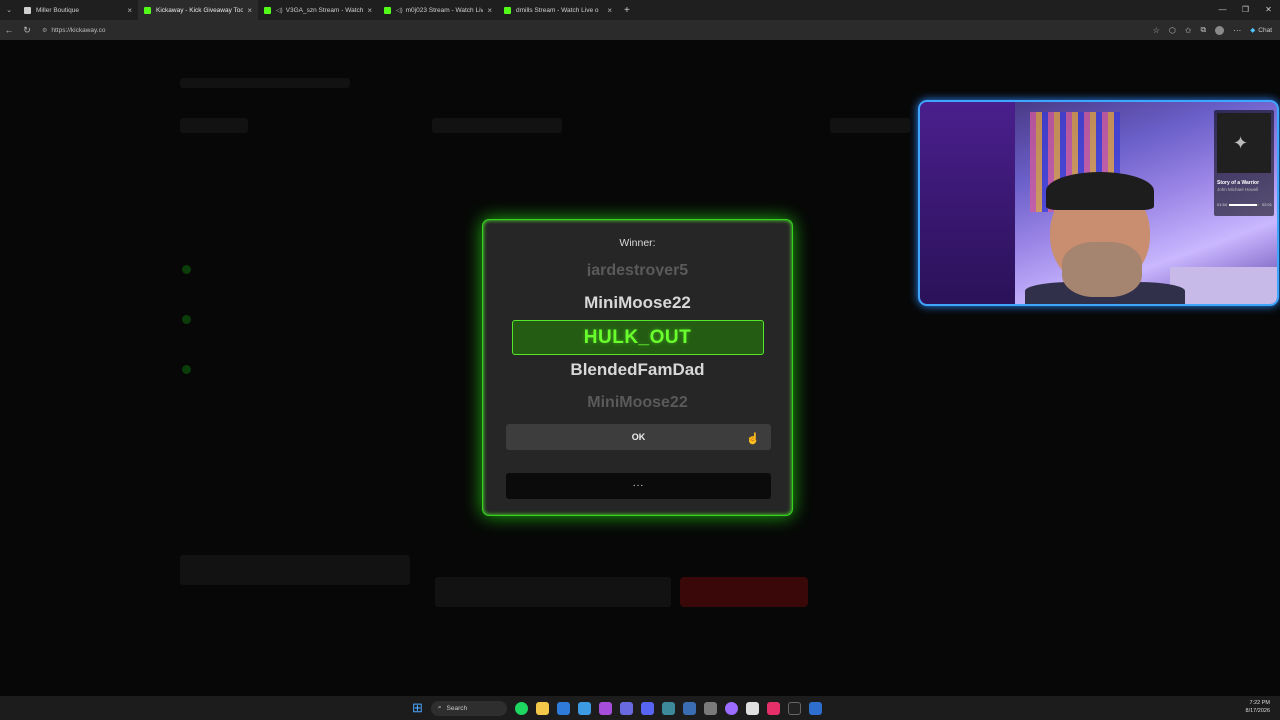 This screenshot has width=1280, height=720. What do you see at coordinates (1253, 30) in the screenshot?
I see `copilot-icon: ◆` at bounding box center [1253, 30].